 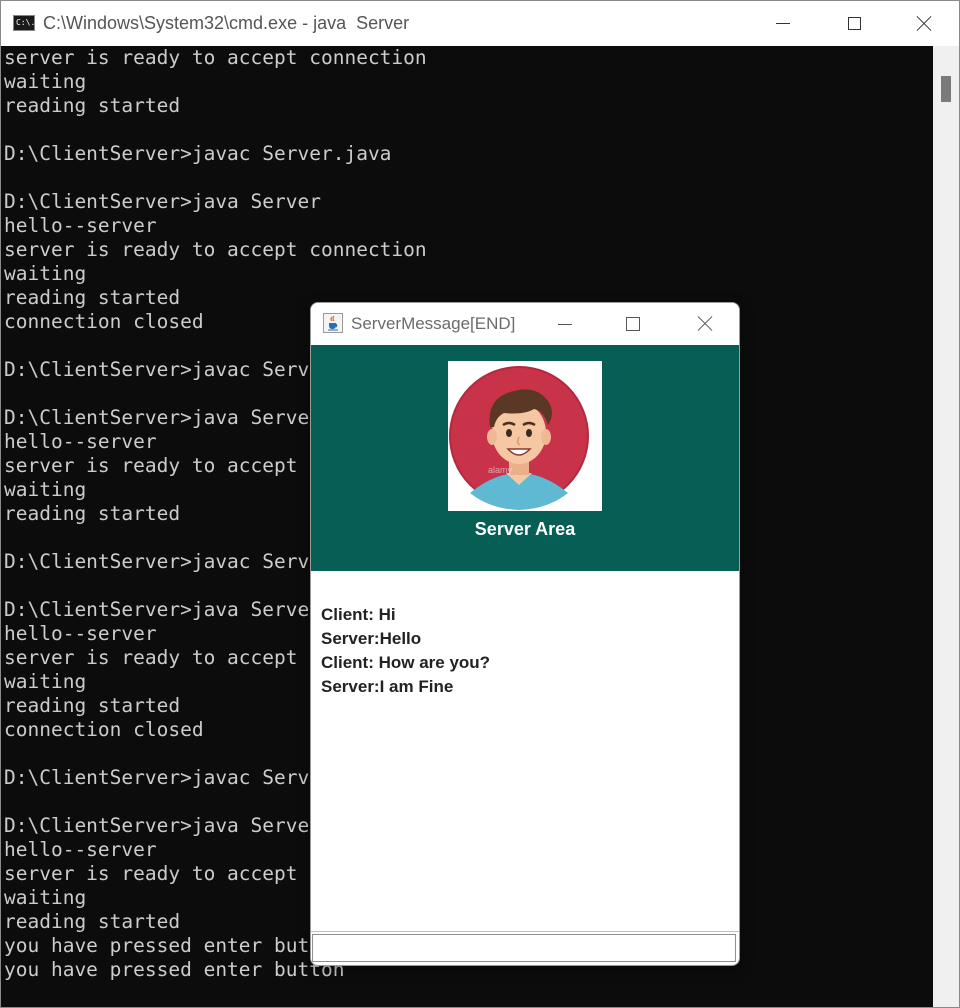 What do you see at coordinates (387, 686) in the screenshot?
I see `chat-message: Server:I am Fine` at bounding box center [387, 686].